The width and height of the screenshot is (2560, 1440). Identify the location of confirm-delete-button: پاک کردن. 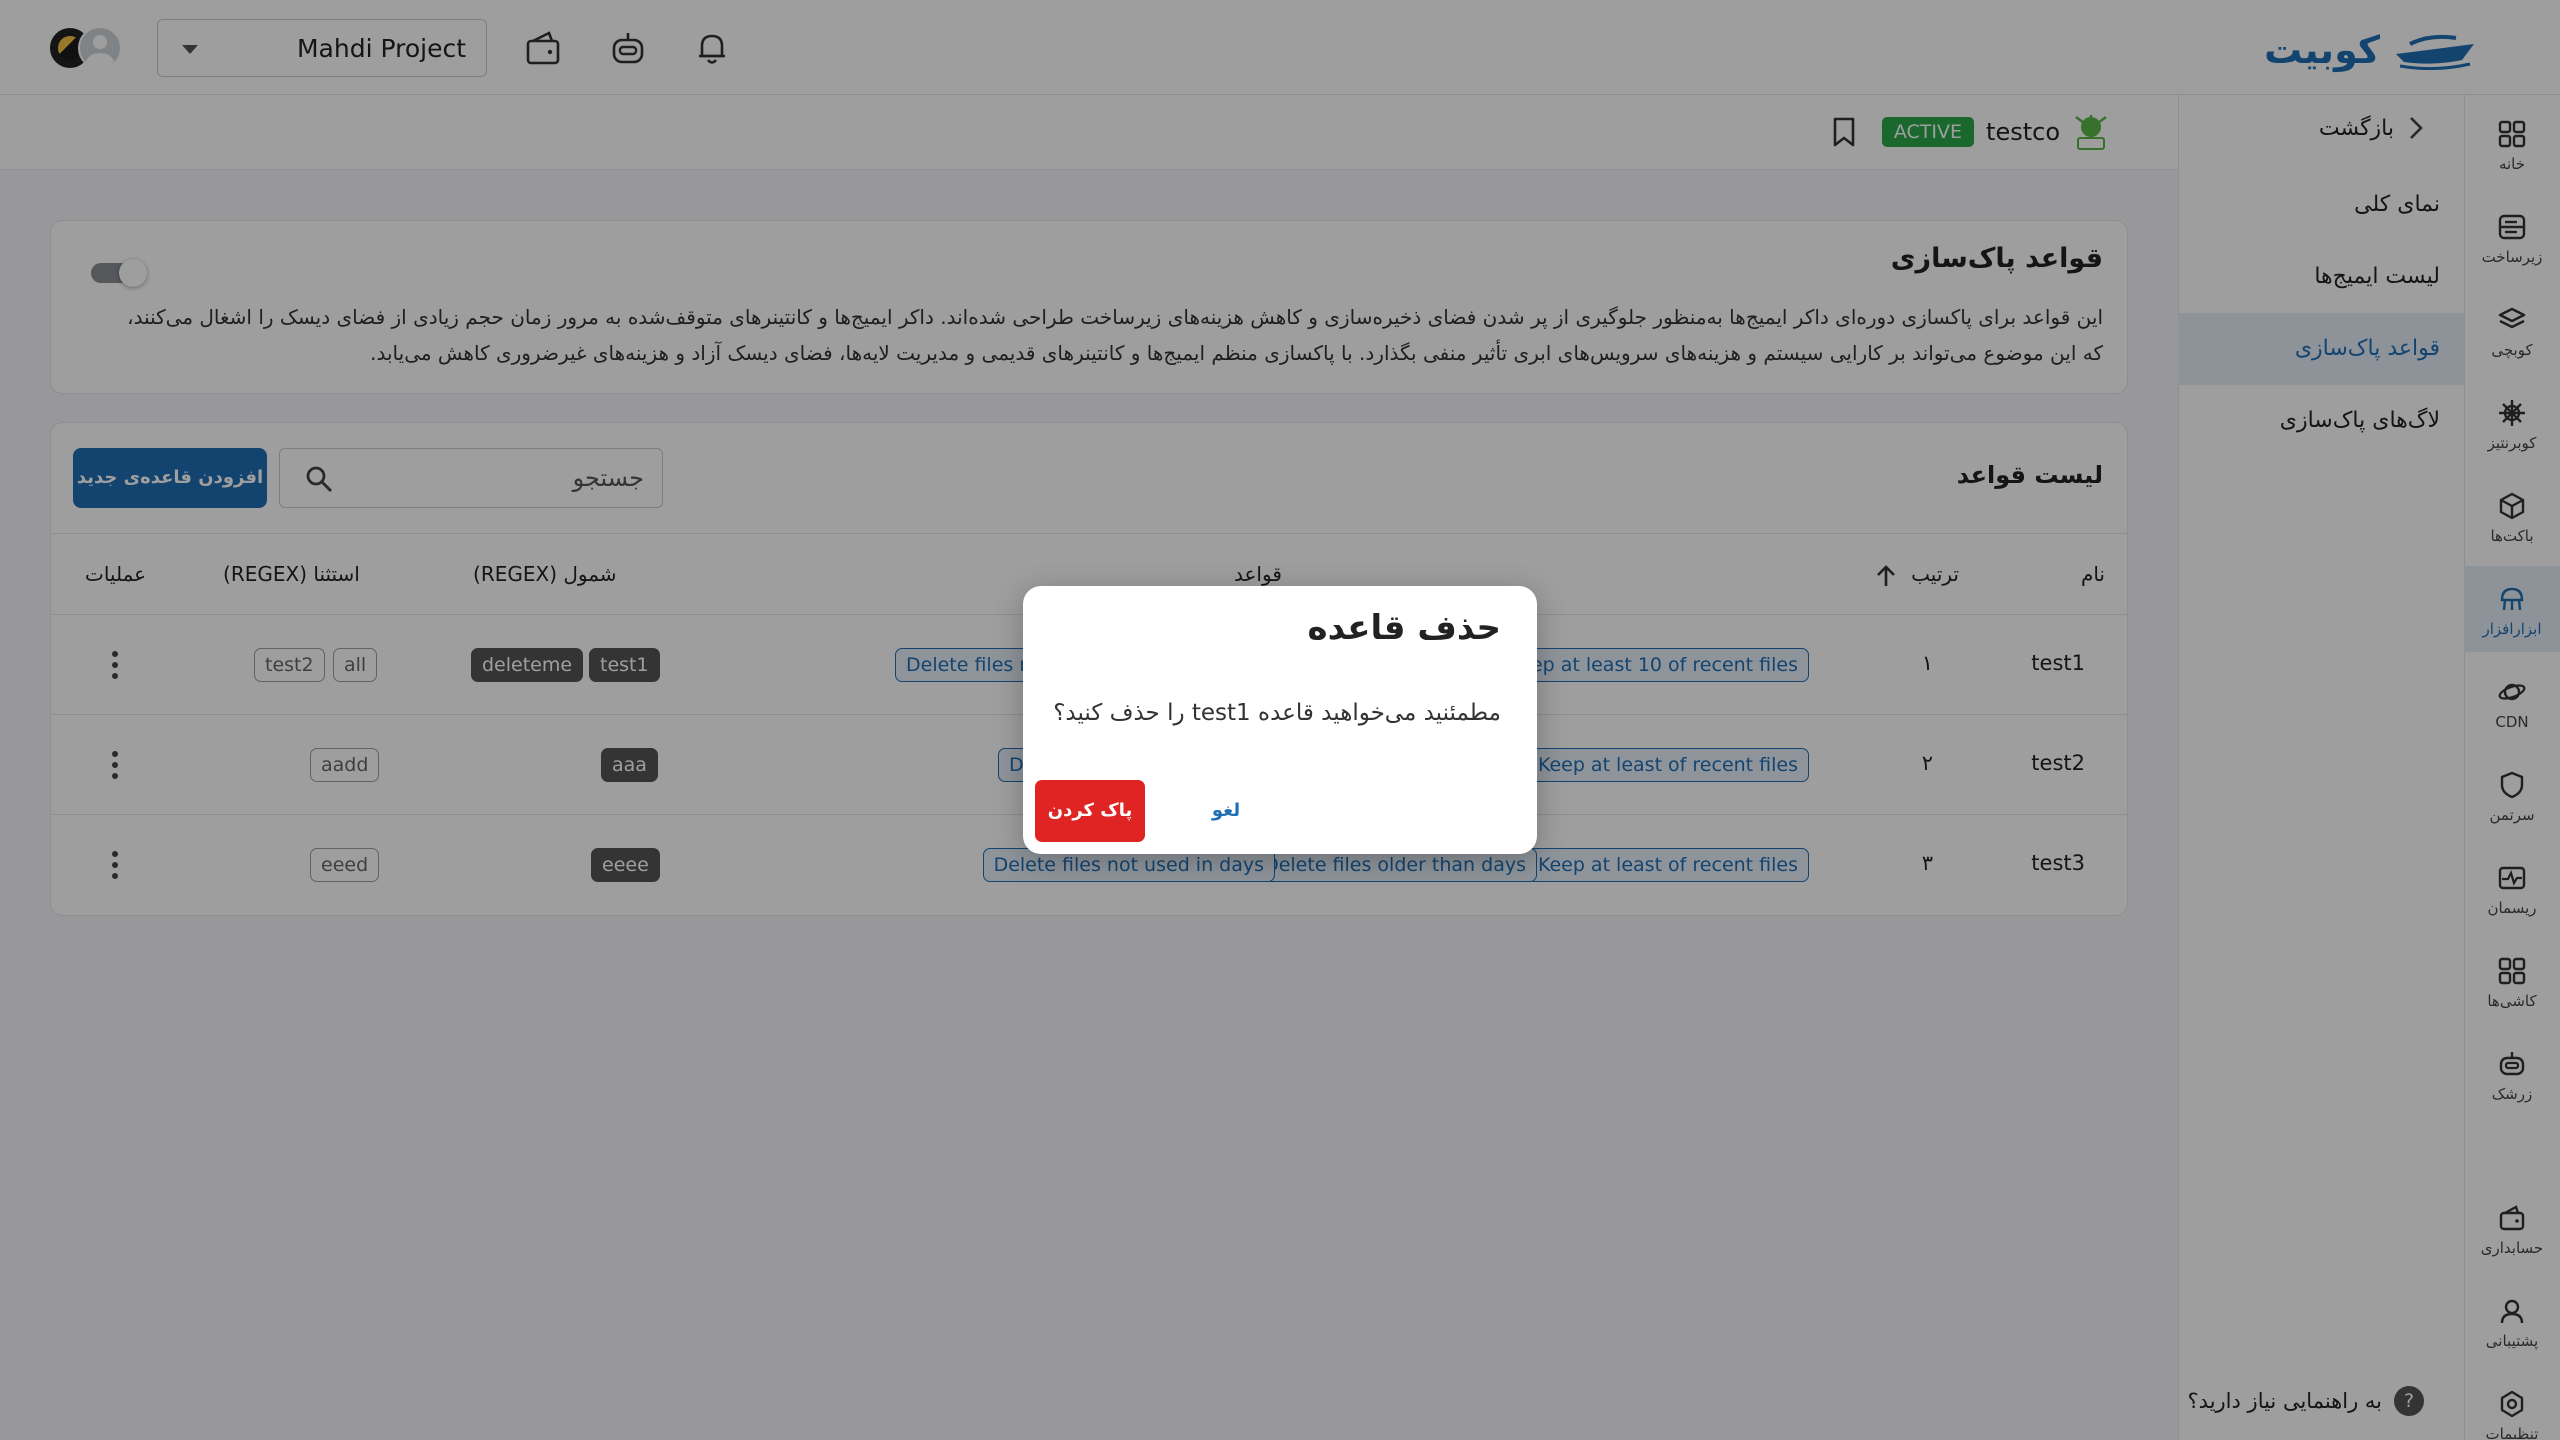
(1090, 811).